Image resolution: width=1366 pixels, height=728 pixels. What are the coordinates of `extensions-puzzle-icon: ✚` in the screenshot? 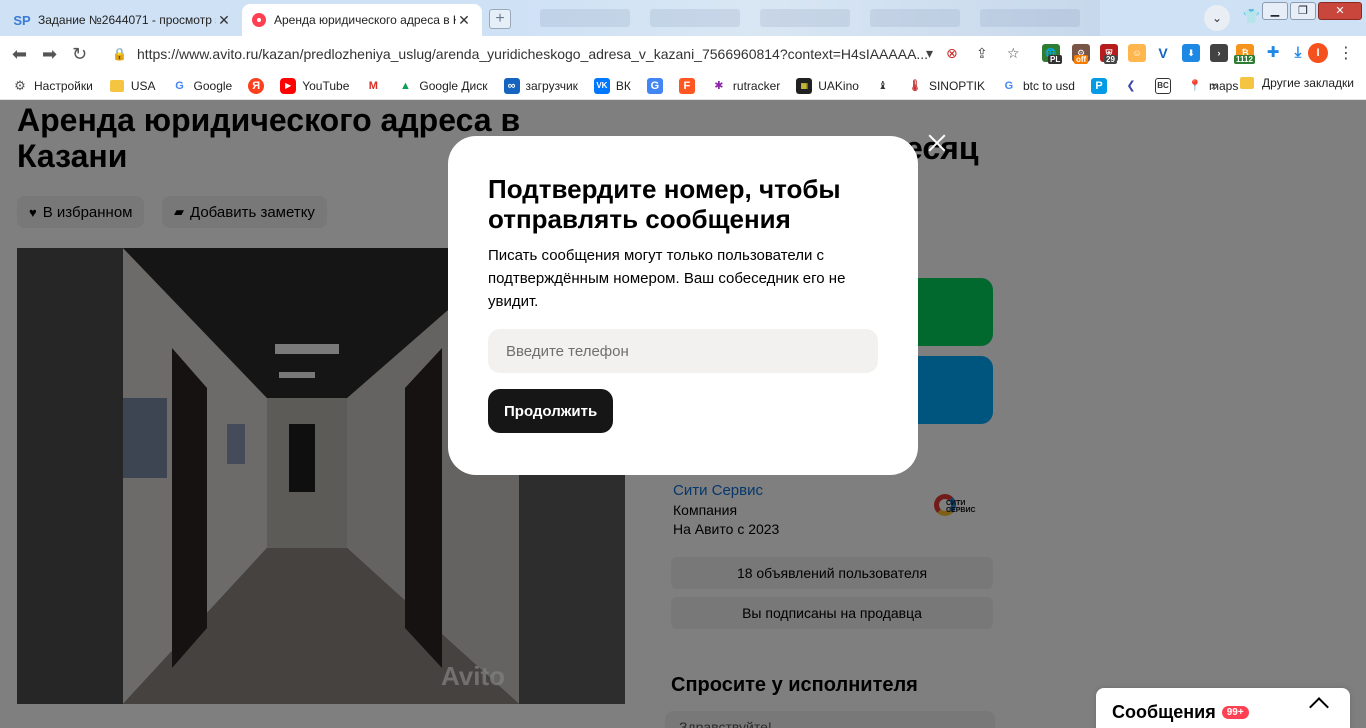 It's located at (1273, 53).